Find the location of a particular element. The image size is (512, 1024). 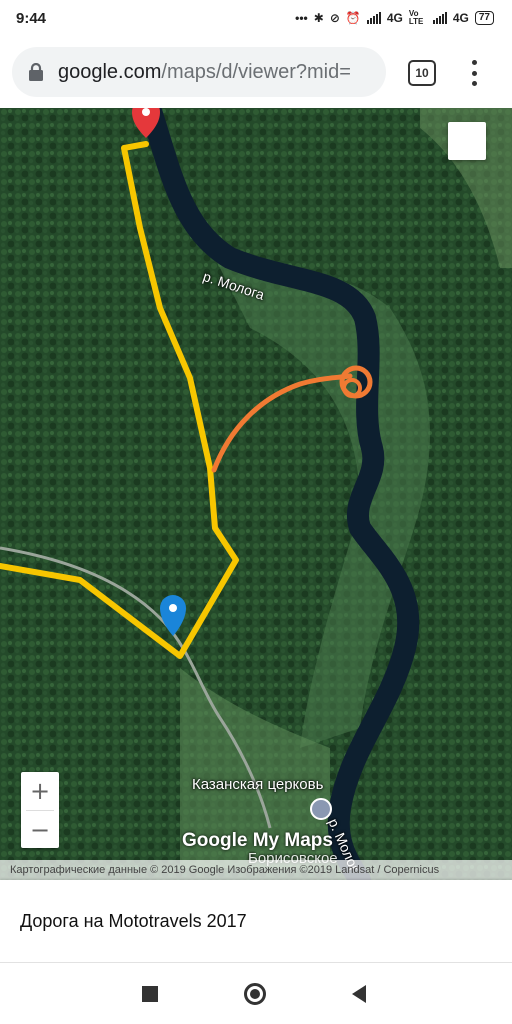

status-time: 9:44 is located at coordinates (31, 18).